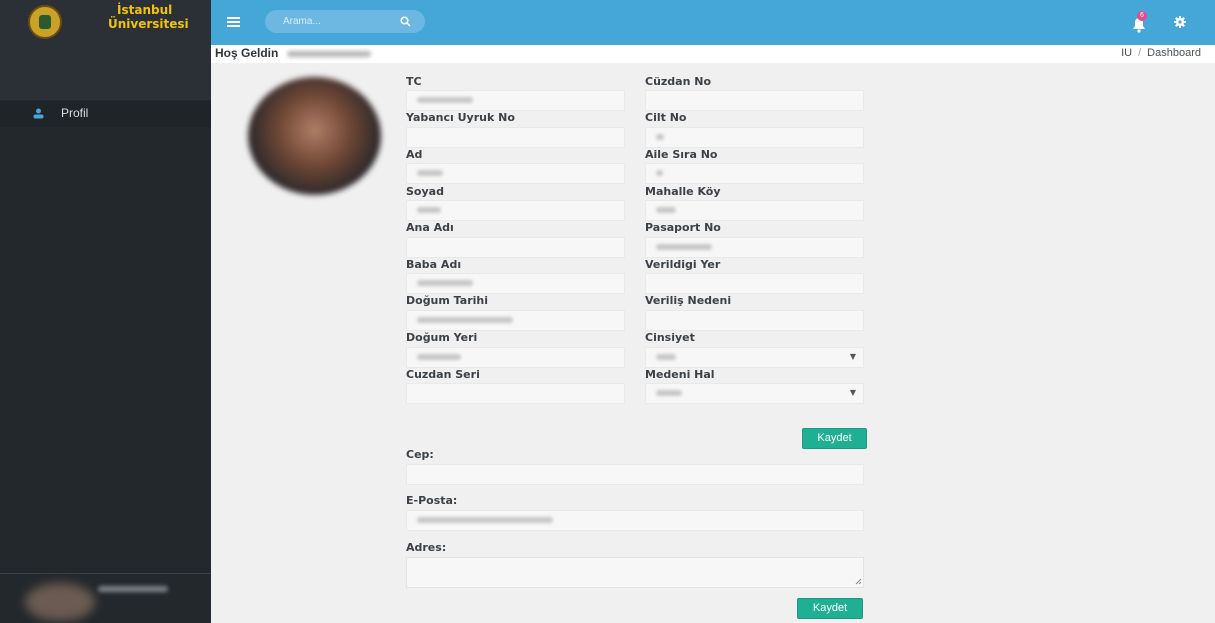  What do you see at coordinates (442, 337) in the screenshot?
I see `label-dogum-yeri: Doğum Yeri` at bounding box center [442, 337].